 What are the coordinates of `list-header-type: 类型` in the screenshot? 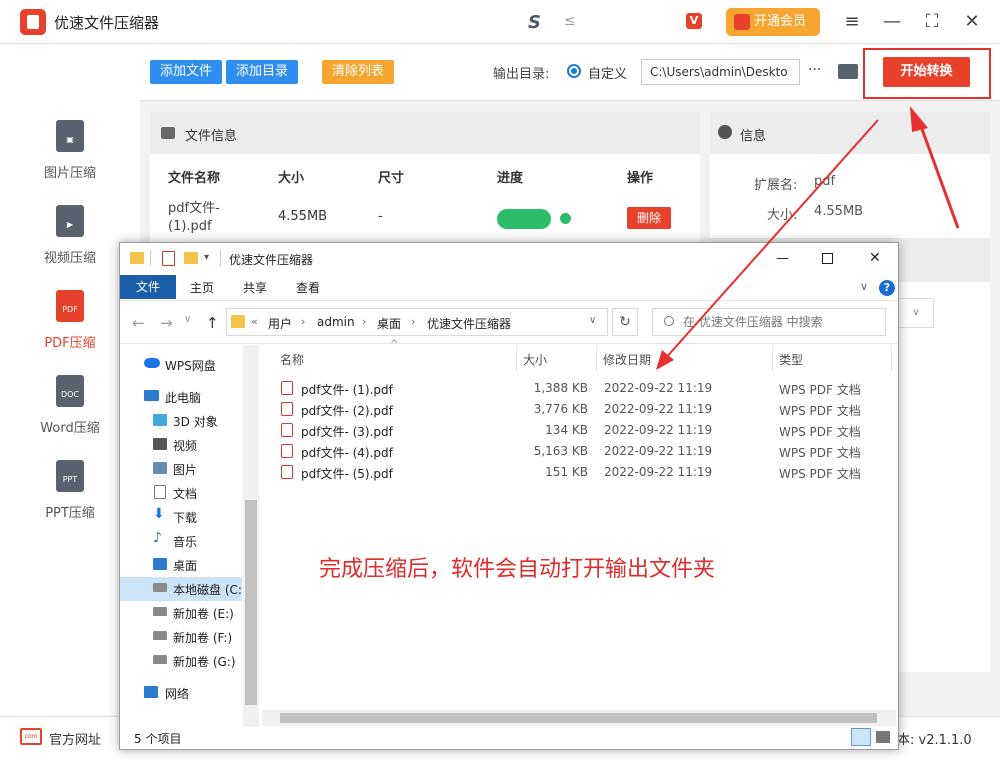 It's located at (791, 359).